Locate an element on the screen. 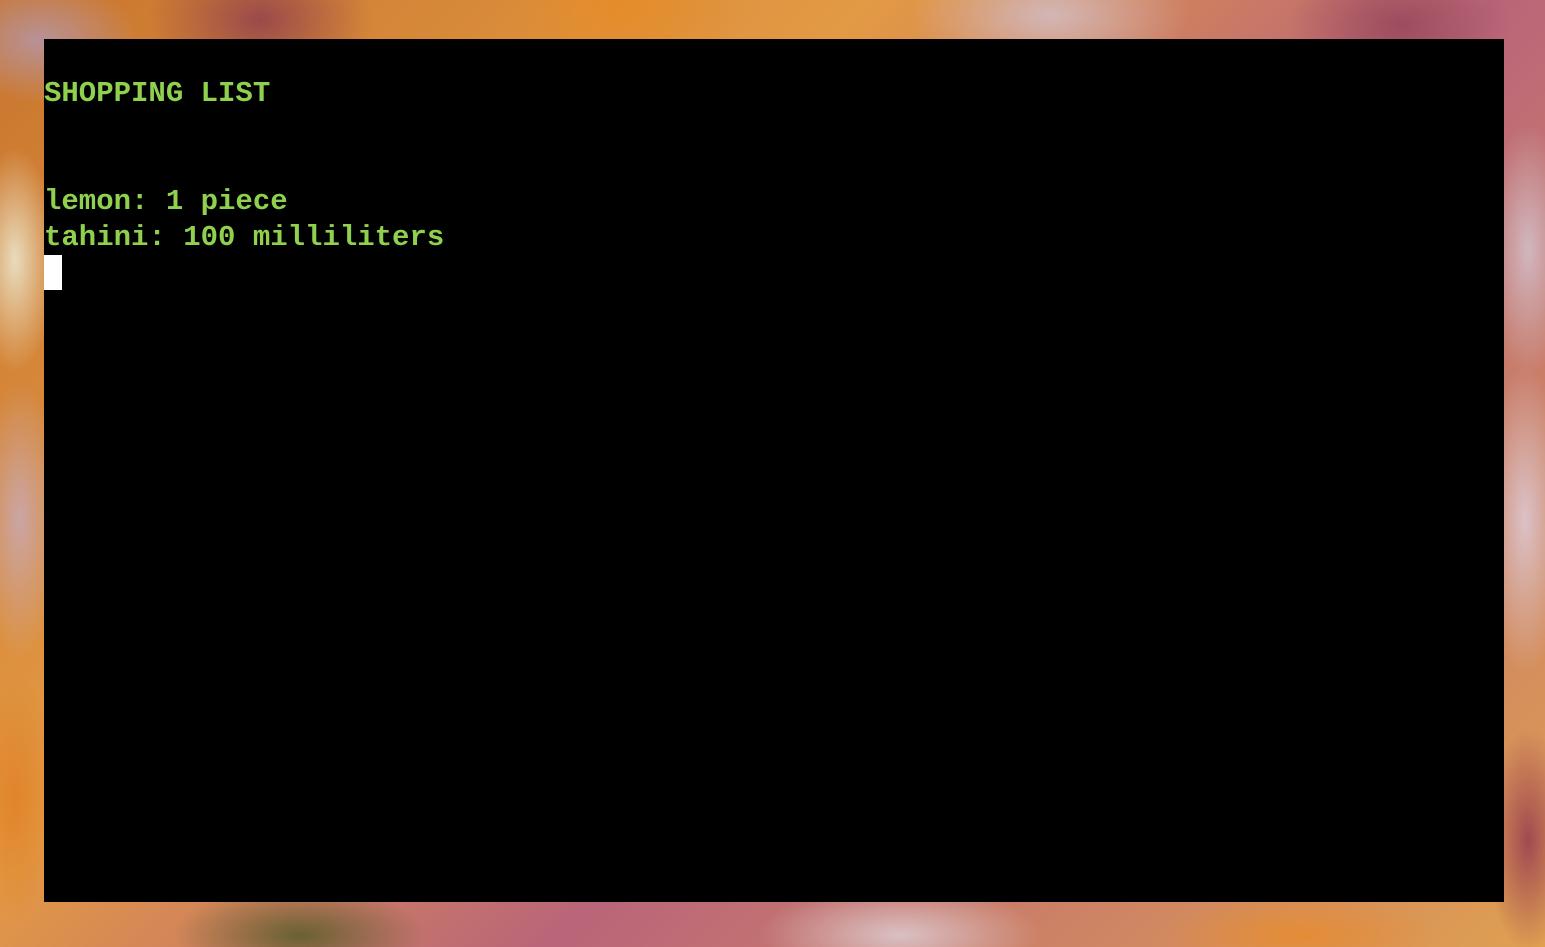 The image size is (1545, 947). text-cursor is located at coordinates (53, 272).